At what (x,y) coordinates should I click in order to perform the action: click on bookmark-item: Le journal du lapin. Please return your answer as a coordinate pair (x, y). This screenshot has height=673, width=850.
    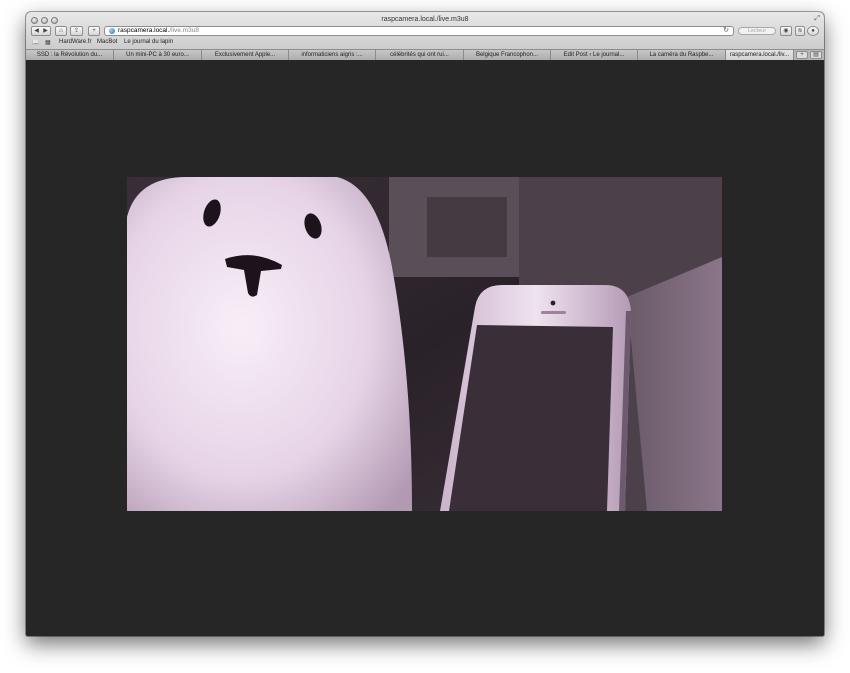
    Looking at the image, I should click on (148, 42).